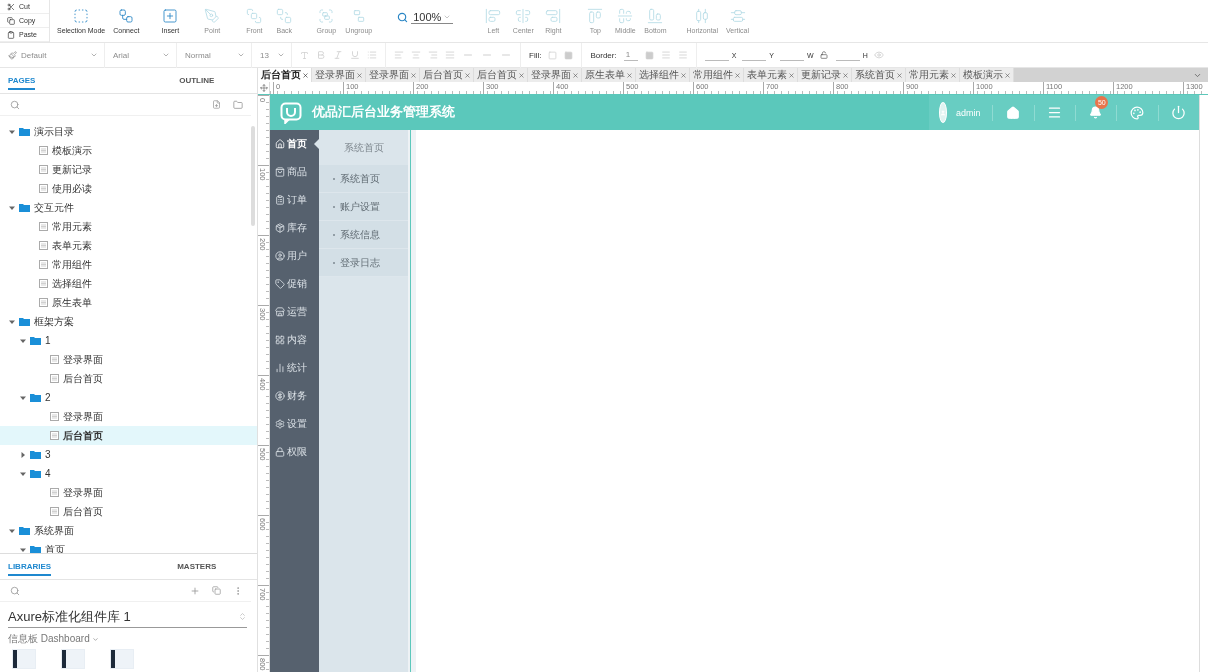 The height and width of the screenshot is (672, 1208). What do you see at coordinates (363, 179) in the screenshot?
I see `submenu-item: 系统首页` at bounding box center [363, 179].